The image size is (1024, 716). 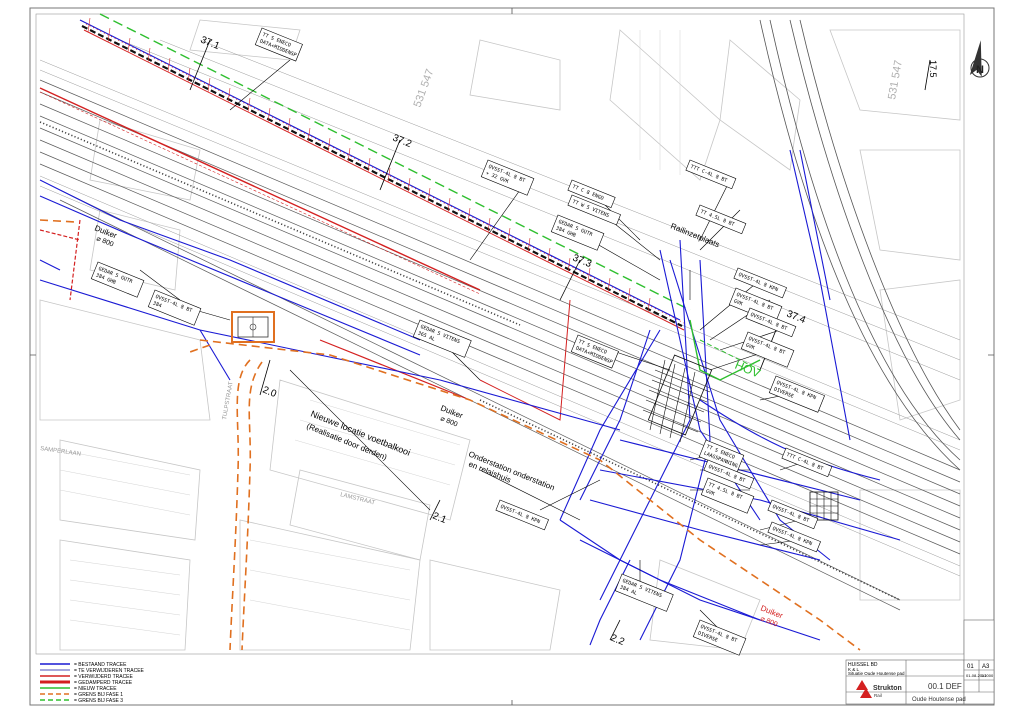 What do you see at coordinates (98, 701) in the screenshot?
I see `legend-label: = GRENS BIJ FASE 3` at bounding box center [98, 701].